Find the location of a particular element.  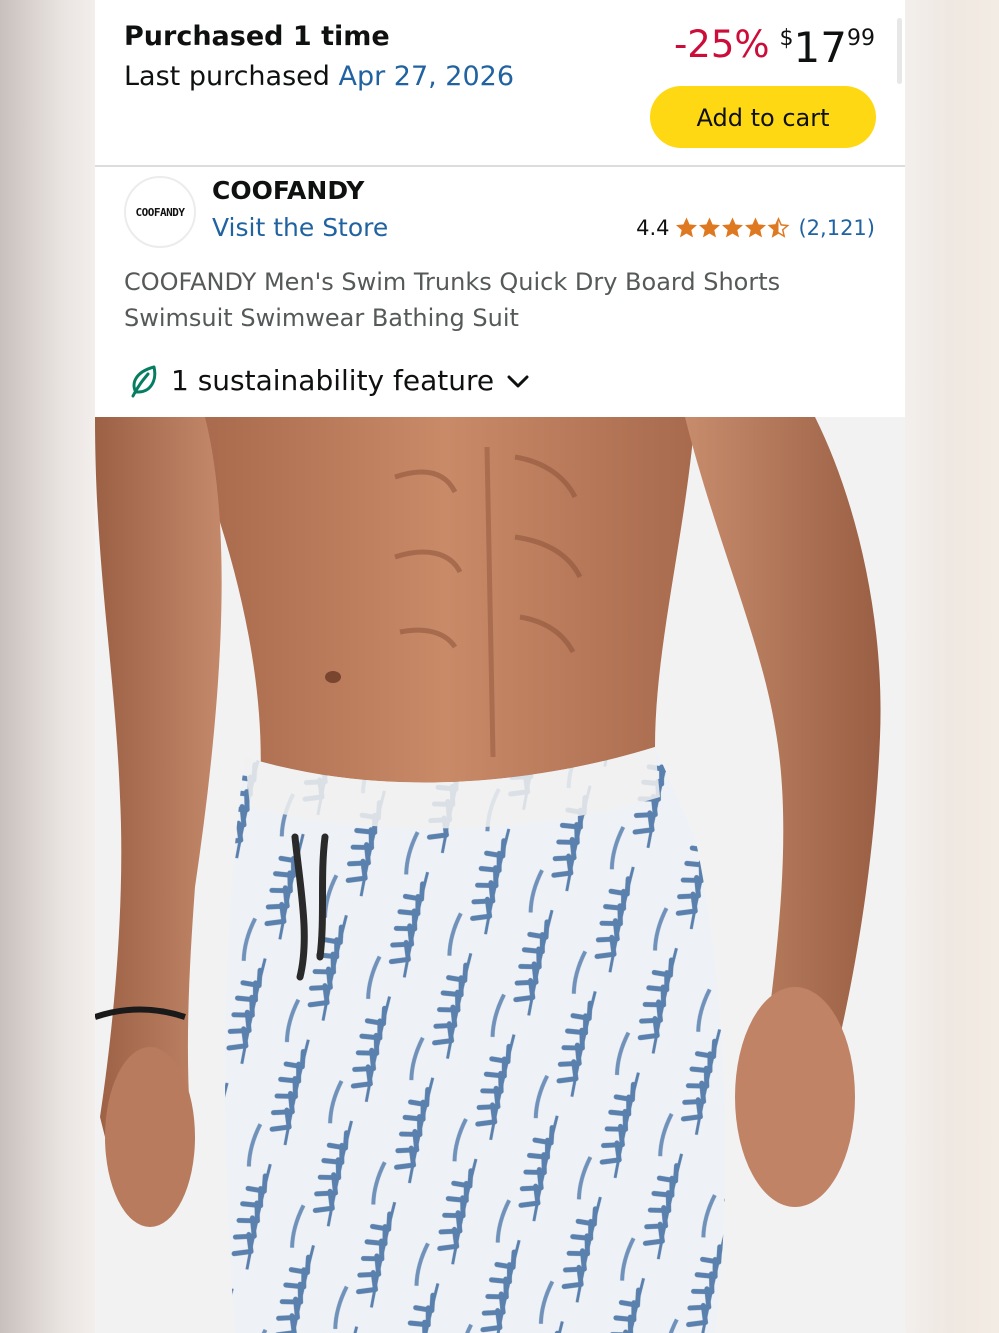

rating-value: 4.4 is located at coordinates (653, 228).